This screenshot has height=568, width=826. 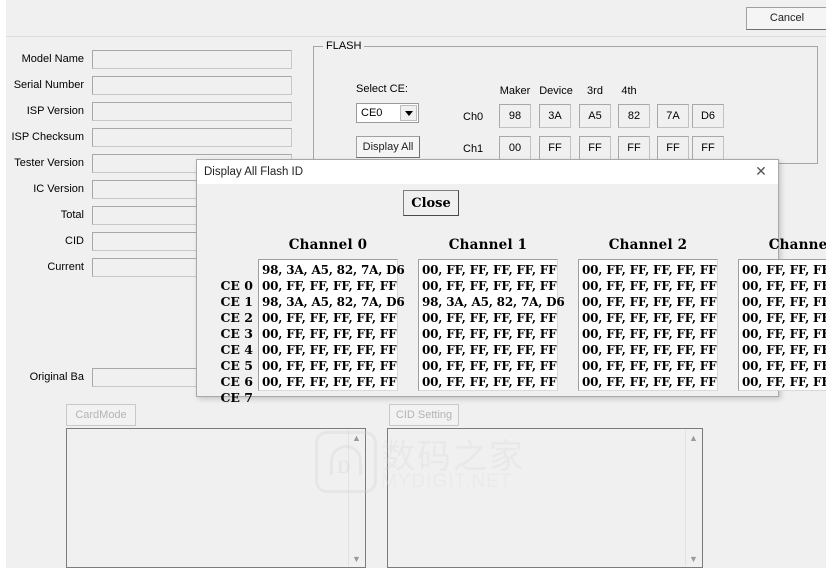 What do you see at coordinates (648, 245) in the screenshot?
I see `channel-title: Channel 2` at bounding box center [648, 245].